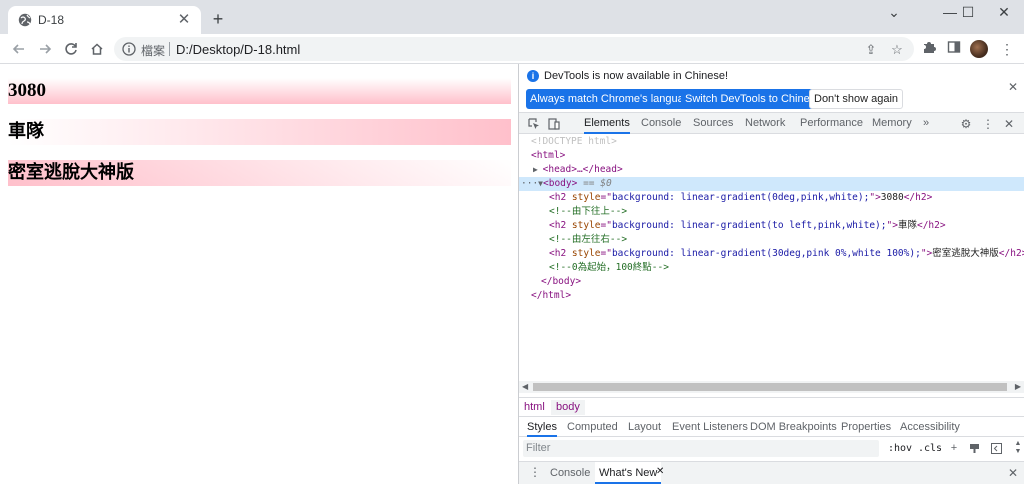  I want to click on inspect-element-icon, so click(534, 124).